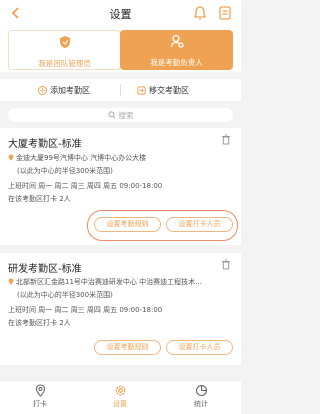 The image size is (320, 414). I want to click on gear-icon, so click(120, 390).